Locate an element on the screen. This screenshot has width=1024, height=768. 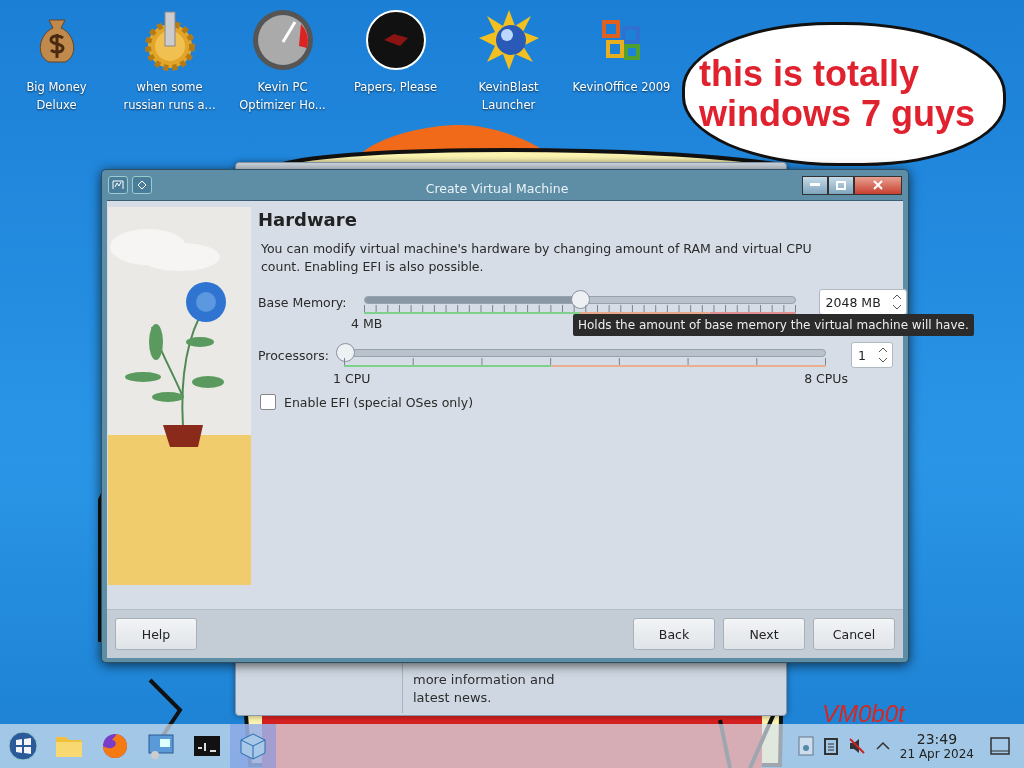
diamond-icon is located at coordinates (142, 185).